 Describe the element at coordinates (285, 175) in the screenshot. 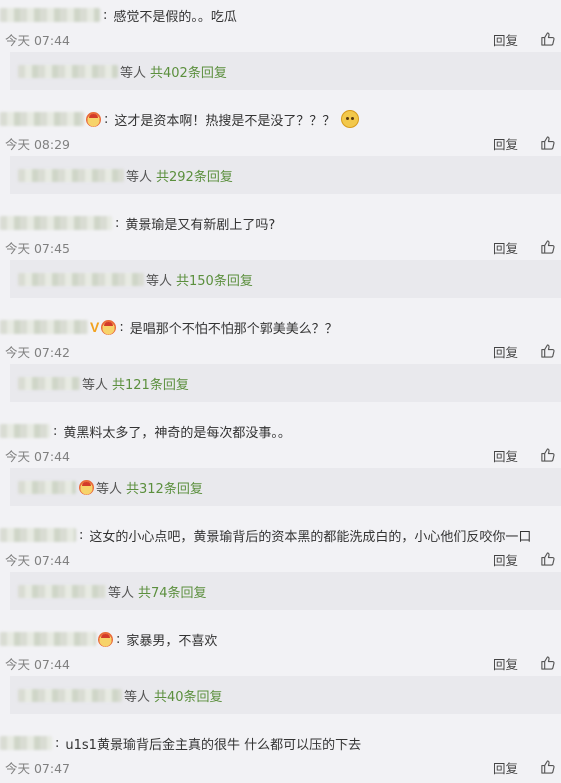

I see `replies-summary: 等人 共292条回复` at that location.